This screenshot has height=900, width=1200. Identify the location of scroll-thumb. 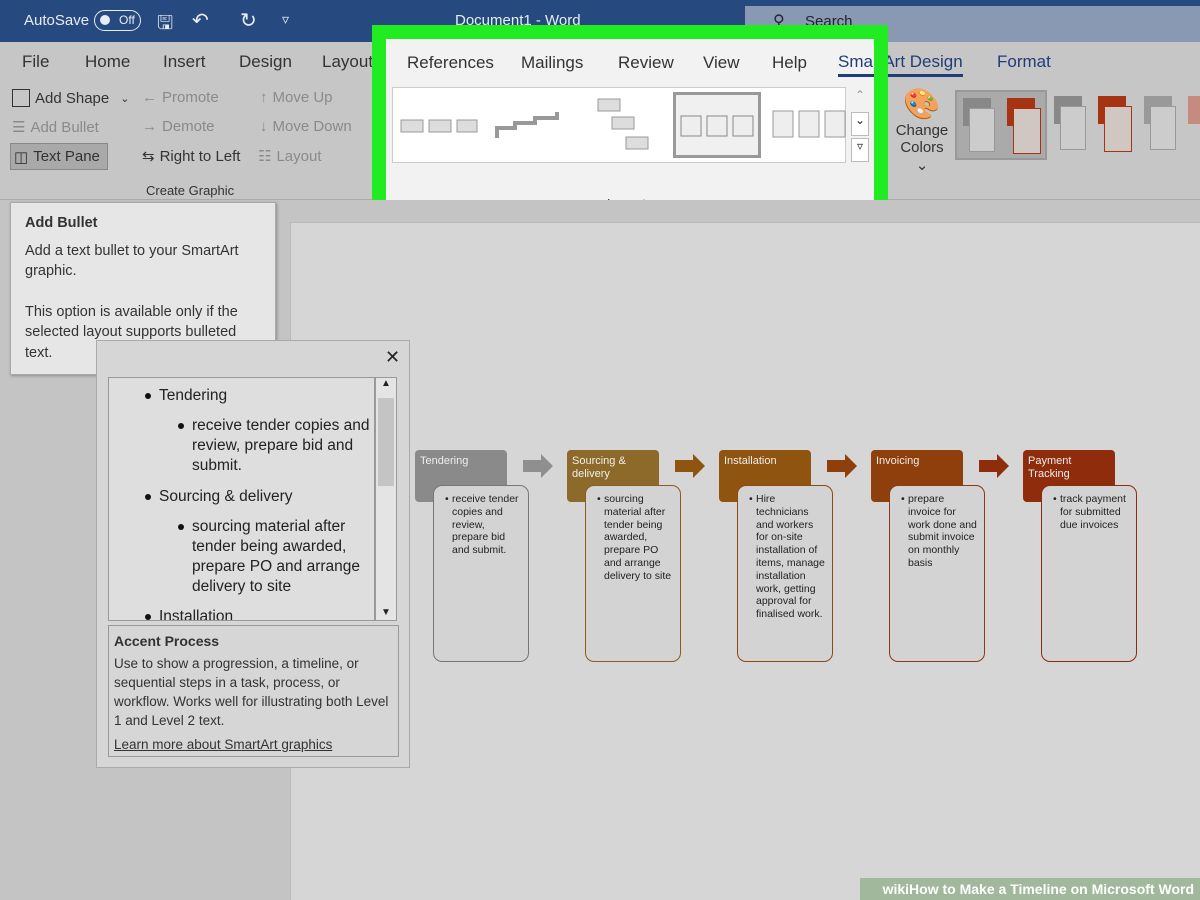
(386, 442).